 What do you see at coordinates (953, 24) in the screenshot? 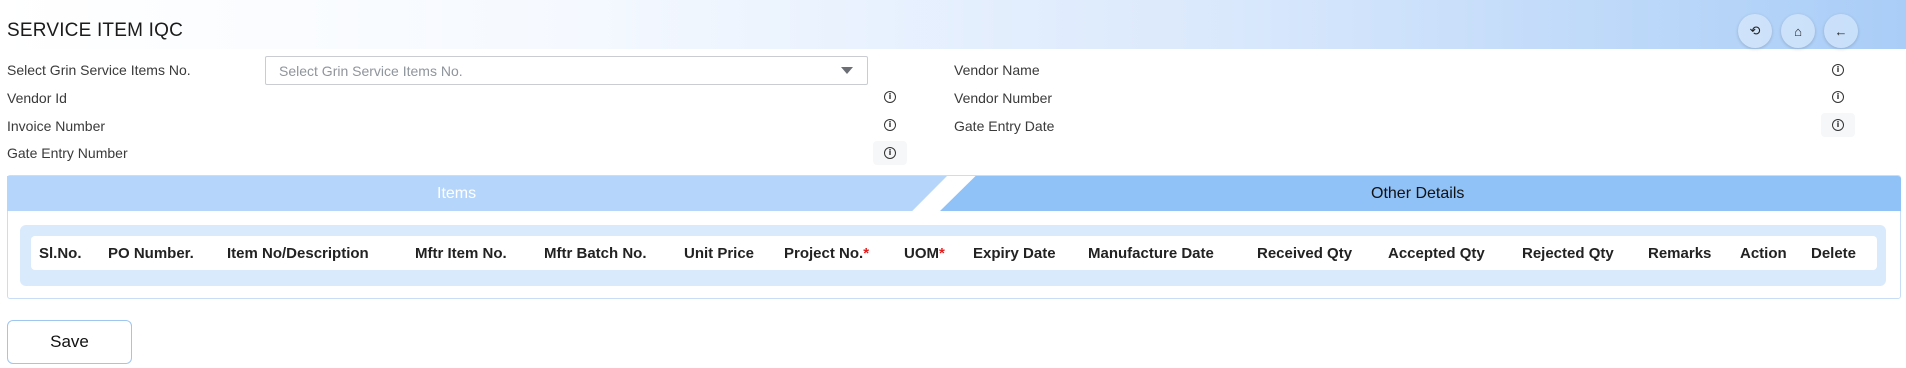
I see `page-header` at bounding box center [953, 24].